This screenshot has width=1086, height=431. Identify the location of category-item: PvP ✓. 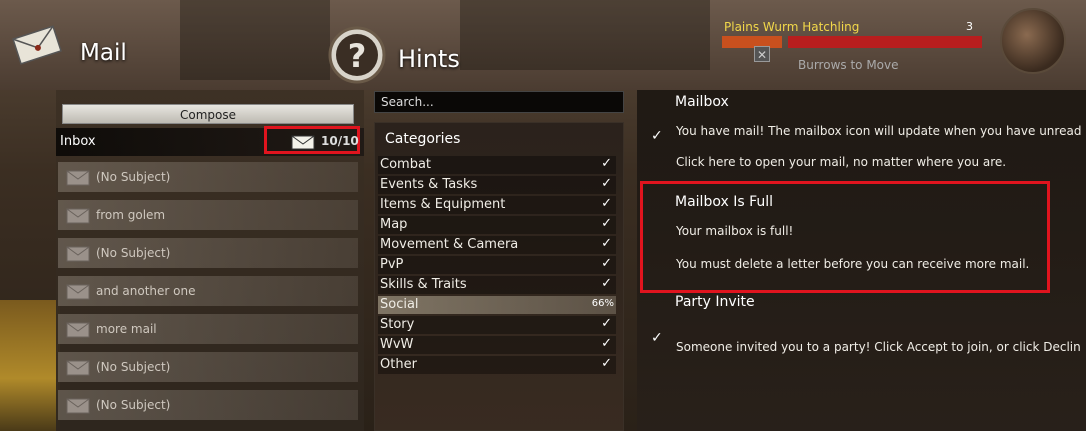
(497, 265).